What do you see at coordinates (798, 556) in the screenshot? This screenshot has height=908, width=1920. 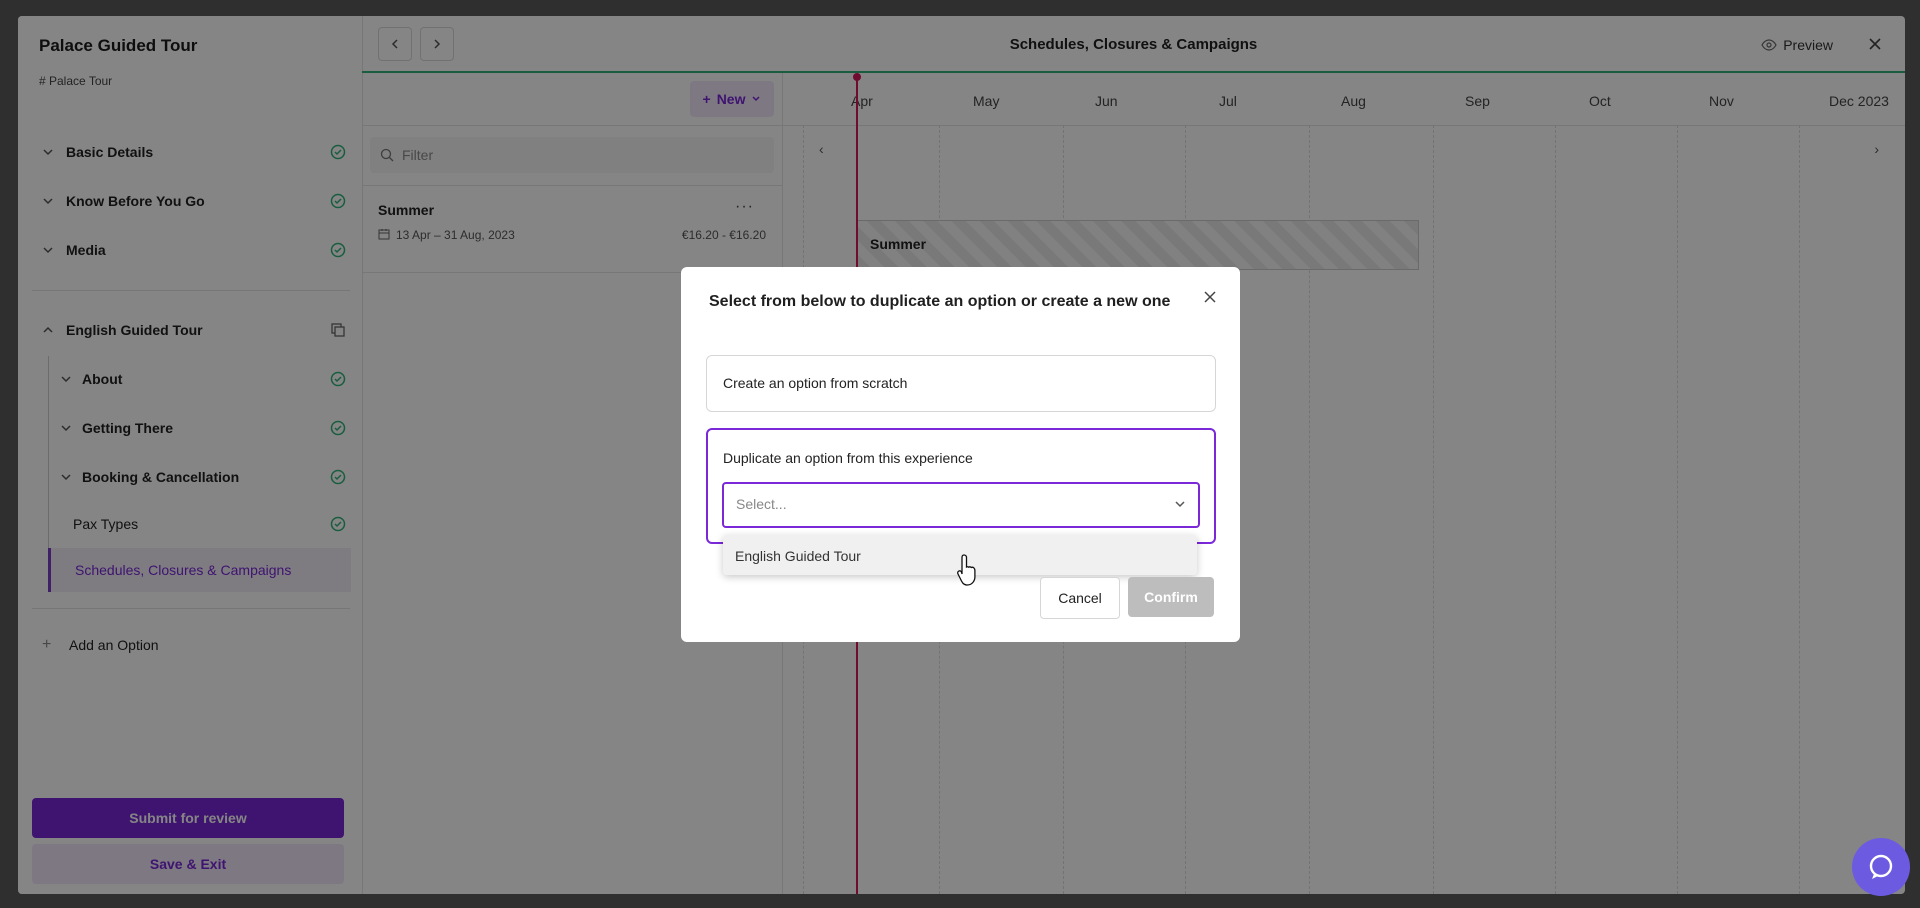 I see `dropdown-option-label: English Guided Tour` at bounding box center [798, 556].